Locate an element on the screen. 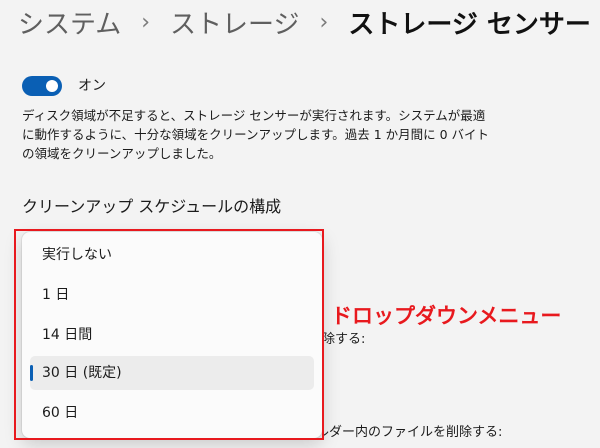 The width and height of the screenshot is (600, 448). storage-sense-toggle is located at coordinates (42, 86).